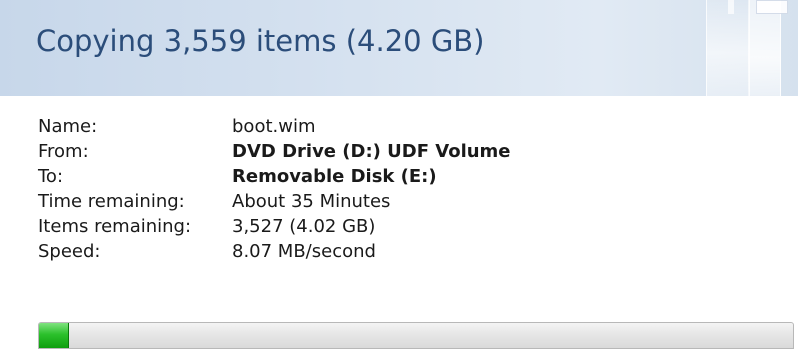  I want to click on to-link: Removable Disk (E:), so click(334, 176).